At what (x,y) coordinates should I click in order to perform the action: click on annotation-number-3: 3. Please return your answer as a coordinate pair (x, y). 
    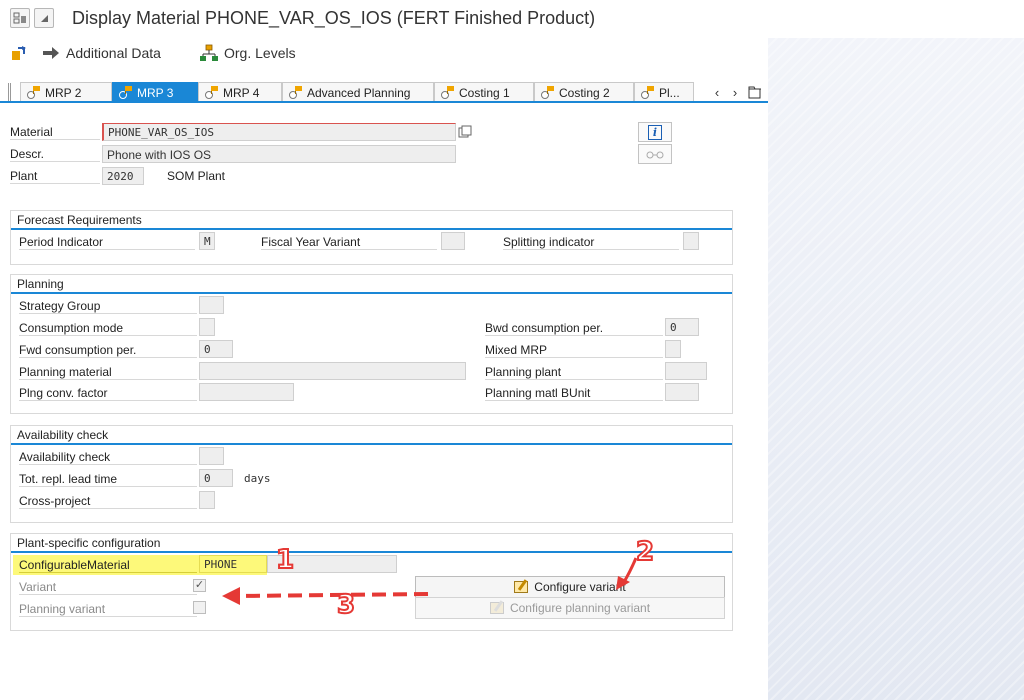
    Looking at the image, I should click on (346, 605).